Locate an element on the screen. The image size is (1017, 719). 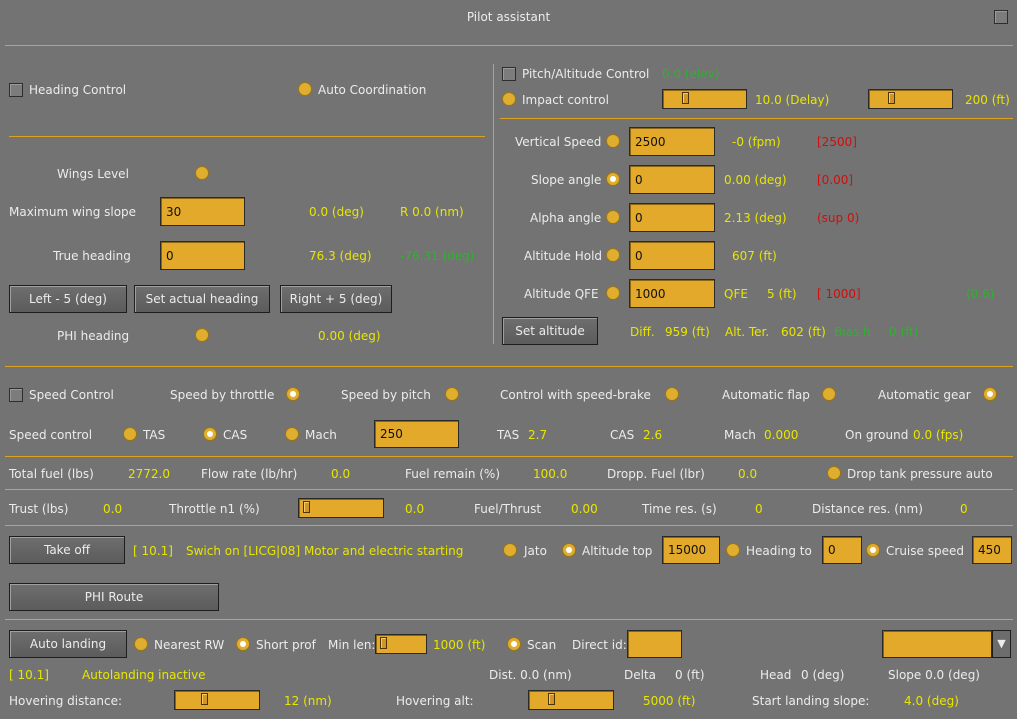
time-res-label: Time res. (s) is located at coordinates (679, 509).